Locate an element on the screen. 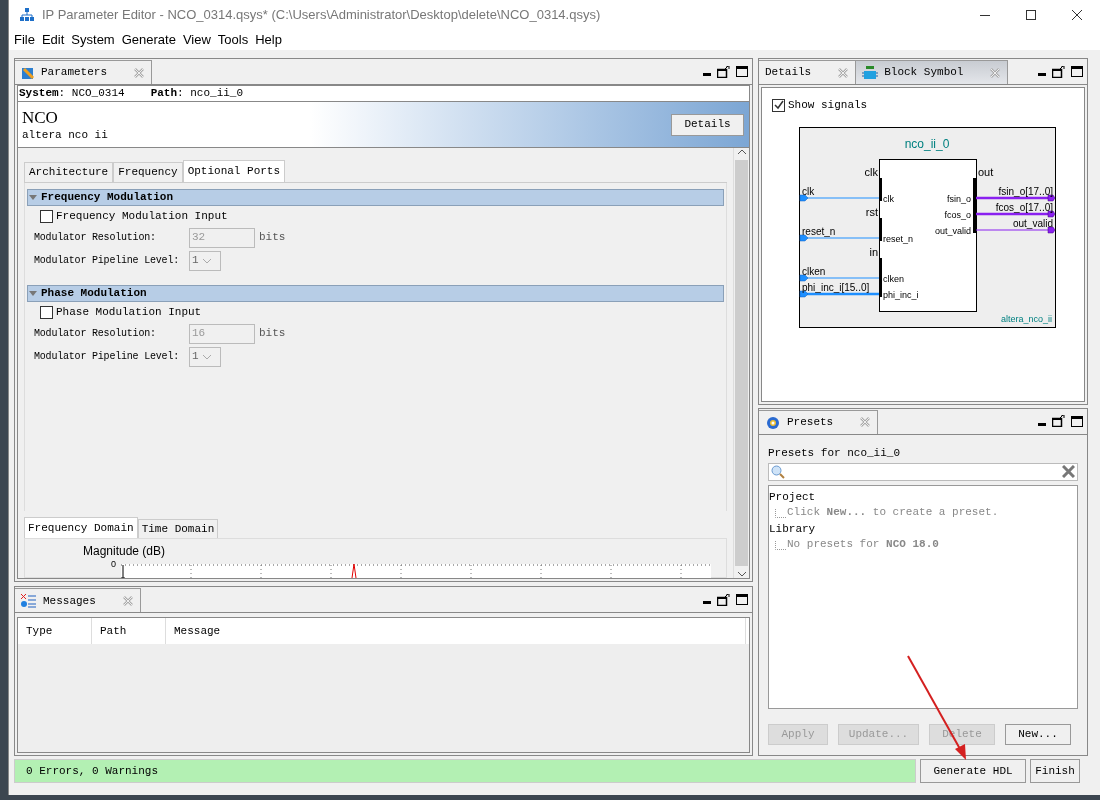 The image size is (1100, 800). port-name: reset_n is located at coordinates (898, 238).